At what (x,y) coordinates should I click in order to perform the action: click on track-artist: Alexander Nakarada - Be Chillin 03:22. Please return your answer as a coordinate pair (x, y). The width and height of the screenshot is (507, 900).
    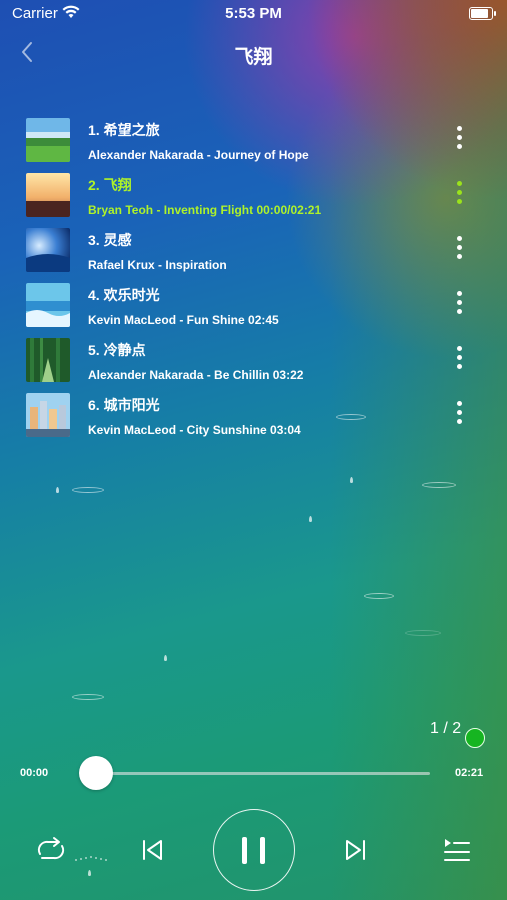
    Looking at the image, I should click on (196, 375).